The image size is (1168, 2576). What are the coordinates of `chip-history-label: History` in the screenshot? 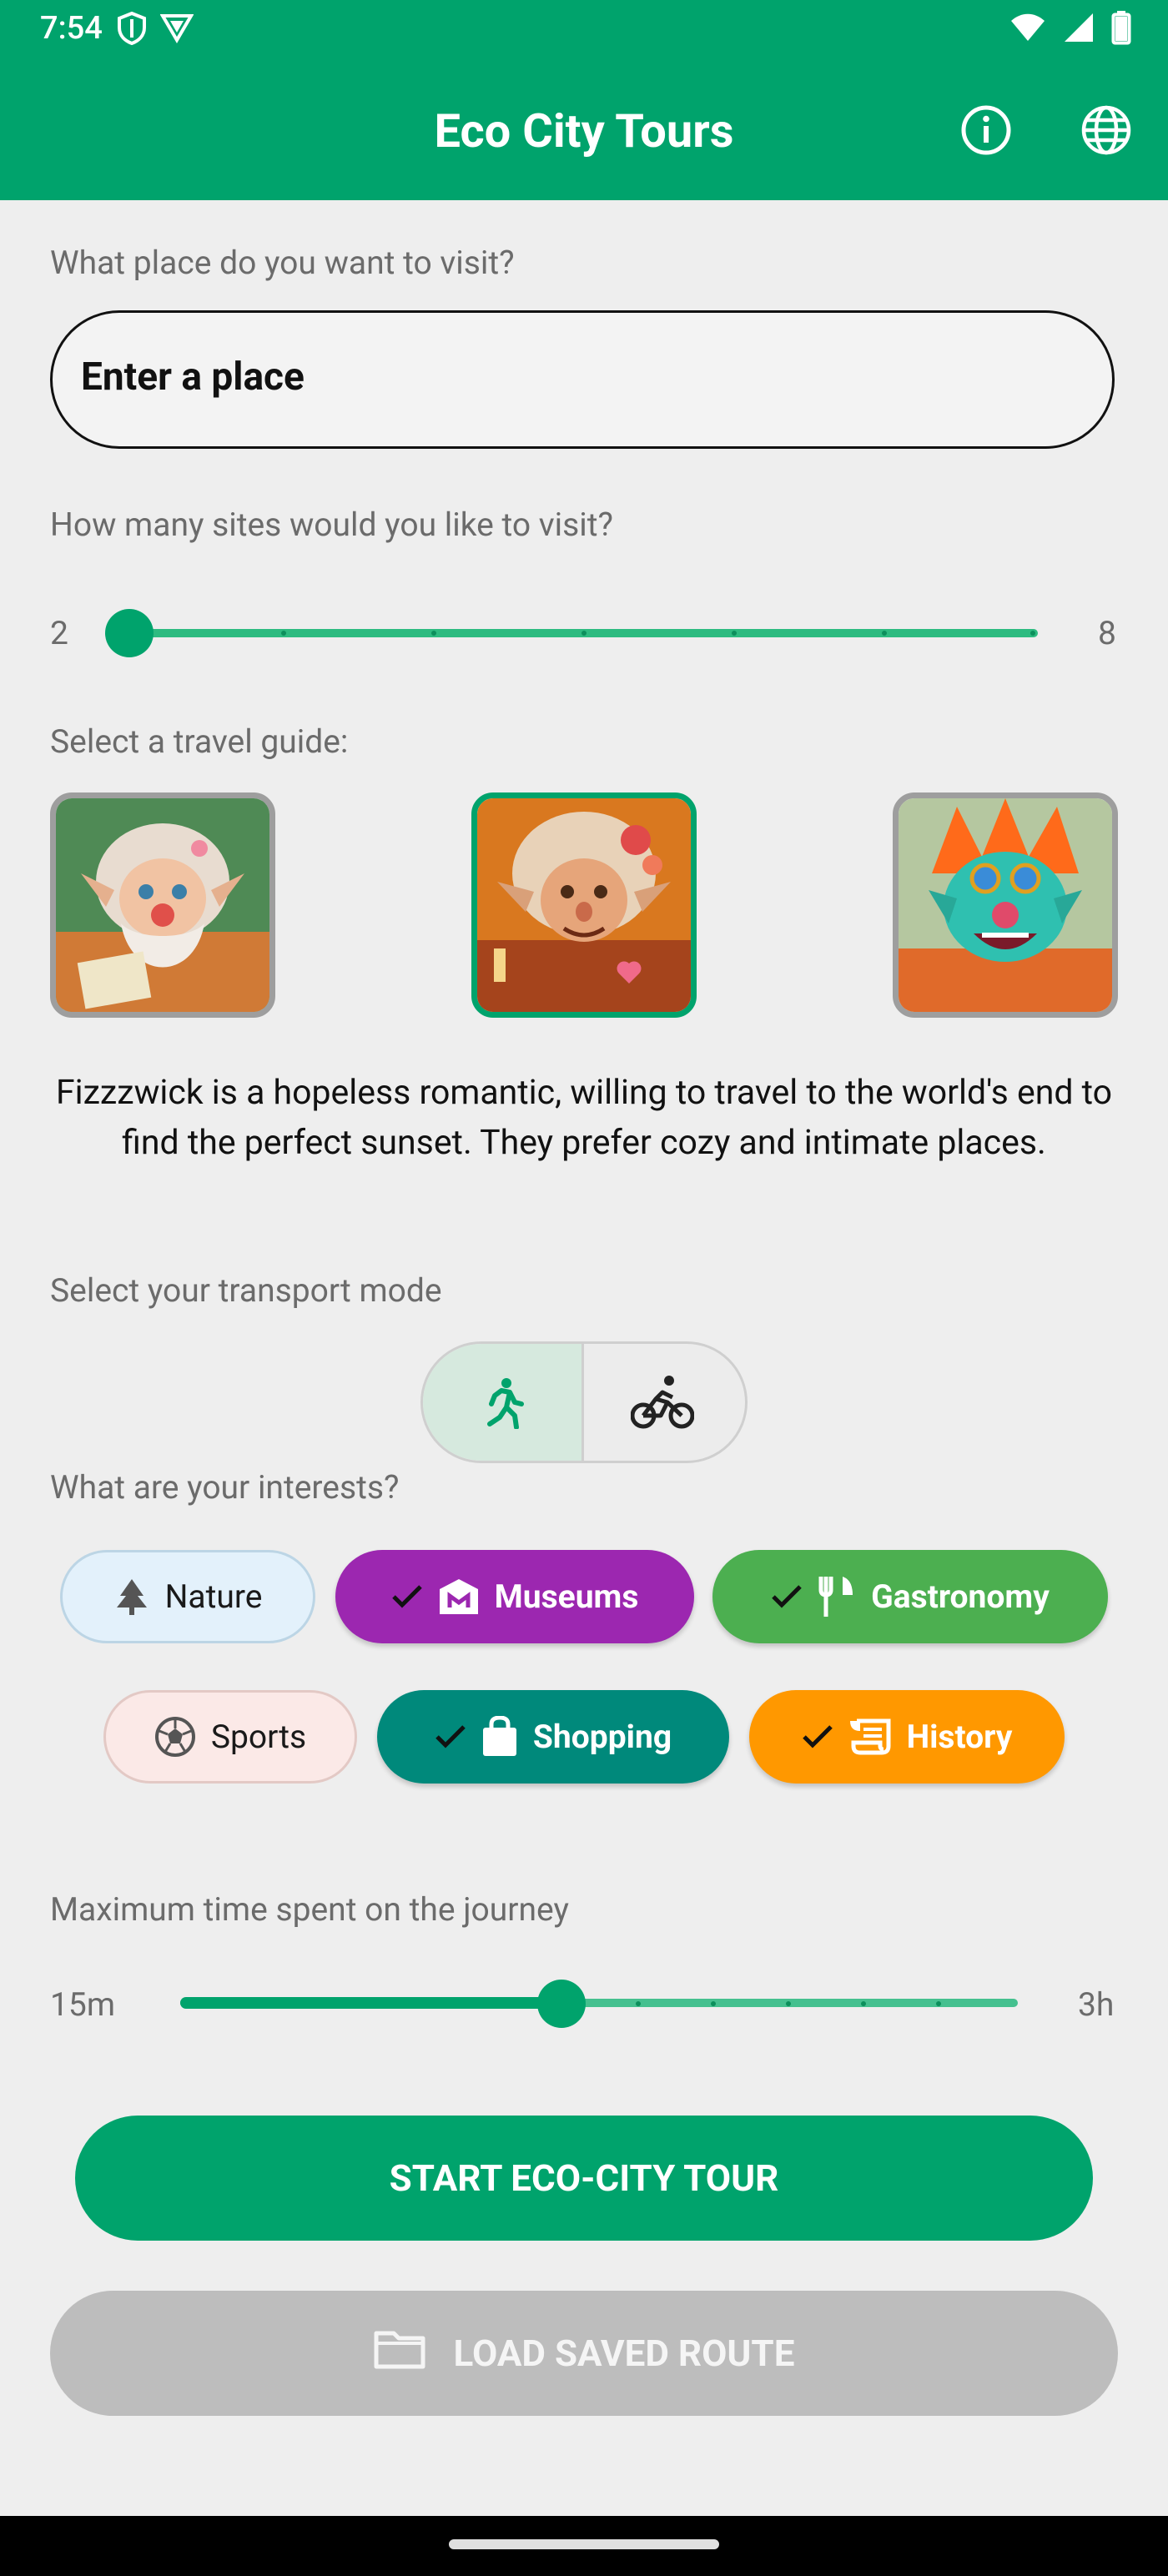 It's located at (959, 1737).